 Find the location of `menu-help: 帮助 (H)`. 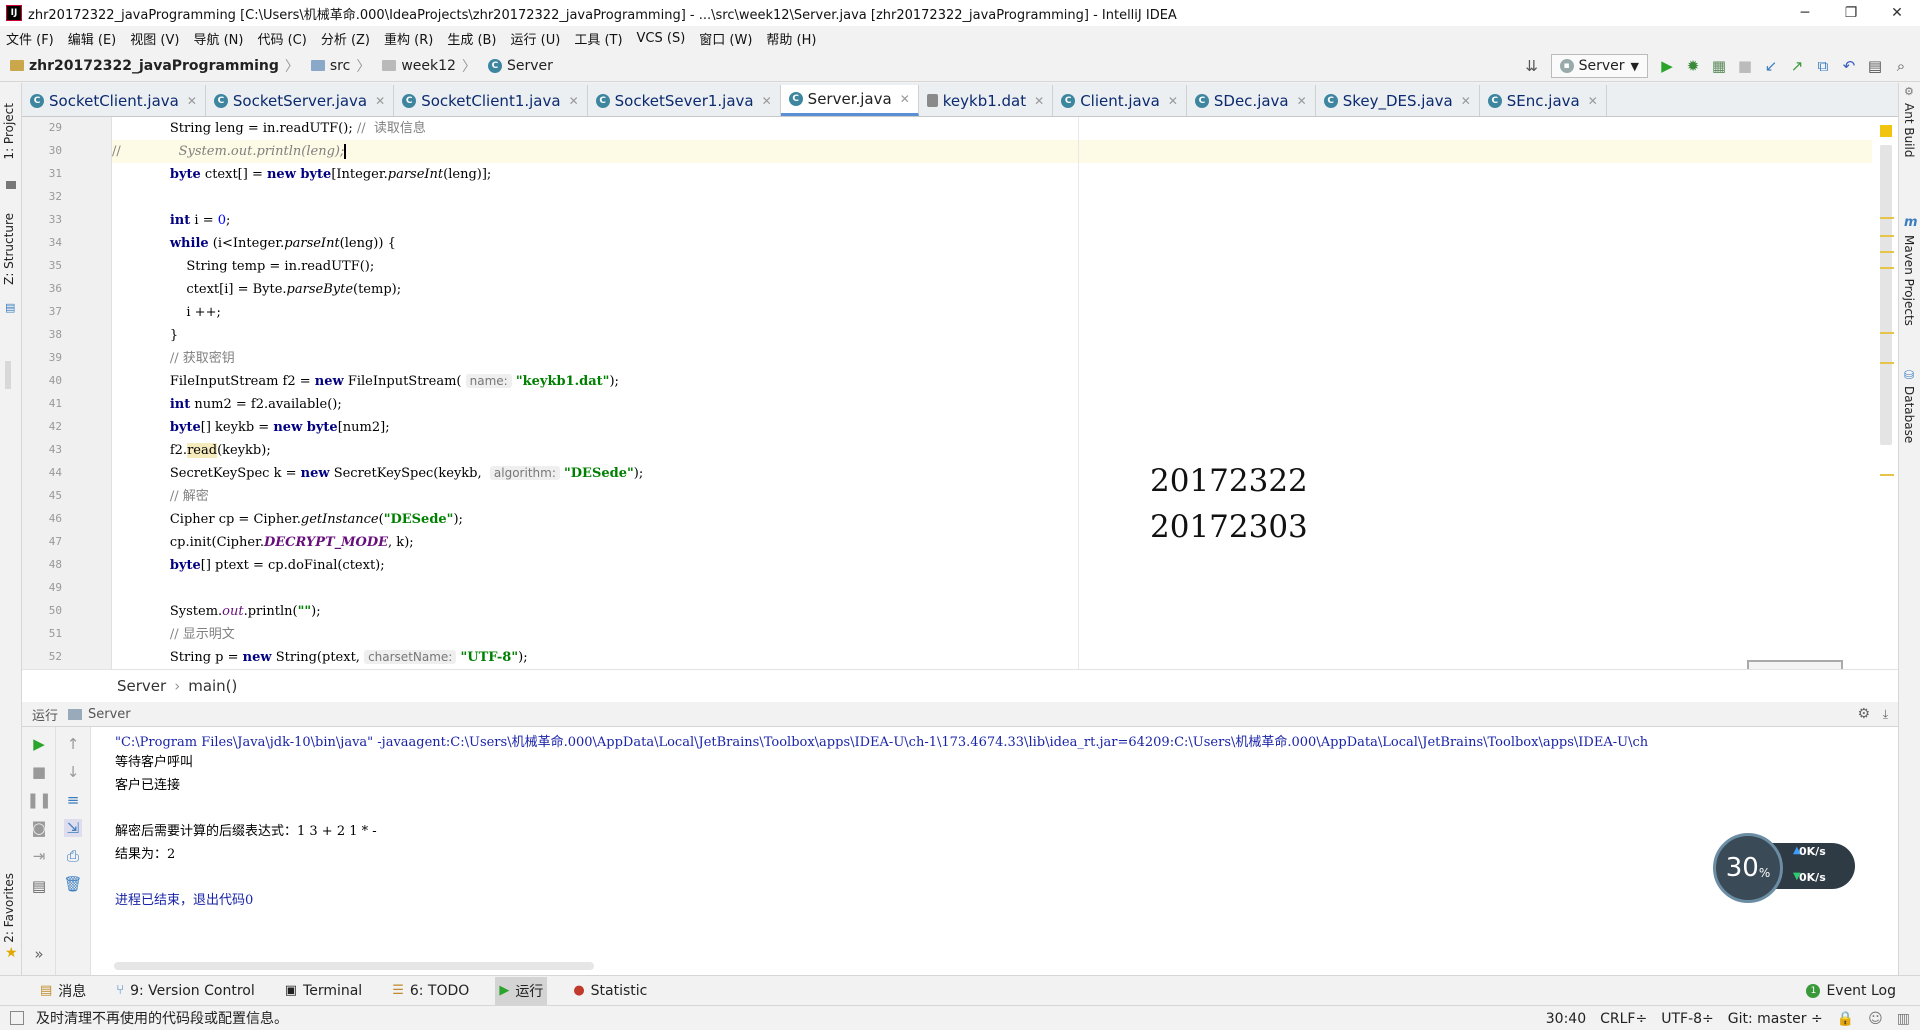

menu-help: 帮助 (H) is located at coordinates (791, 38).